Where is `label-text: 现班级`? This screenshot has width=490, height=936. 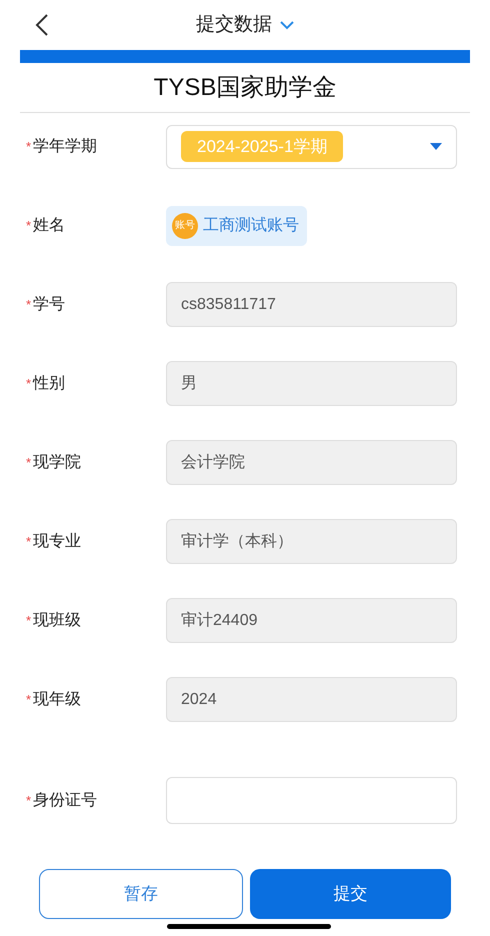
label-text: 现班级 is located at coordinates (57, 620).